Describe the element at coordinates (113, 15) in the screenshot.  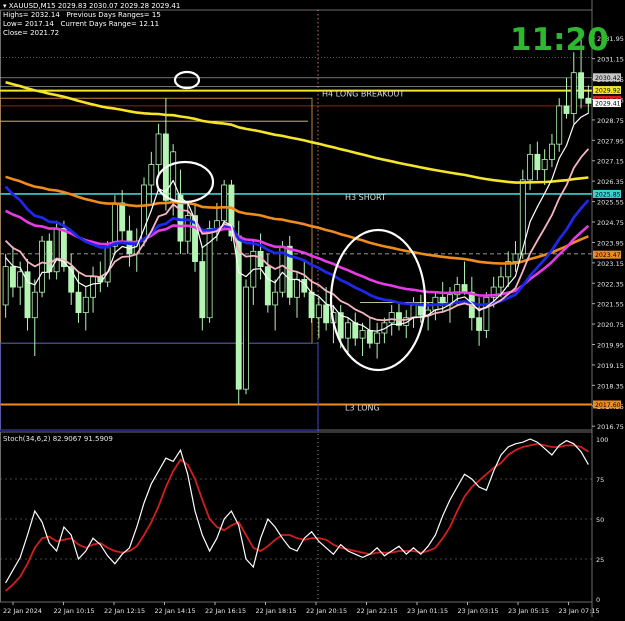
I see `prev-ranges-text: Previous Days Ranges= 15` at that location.